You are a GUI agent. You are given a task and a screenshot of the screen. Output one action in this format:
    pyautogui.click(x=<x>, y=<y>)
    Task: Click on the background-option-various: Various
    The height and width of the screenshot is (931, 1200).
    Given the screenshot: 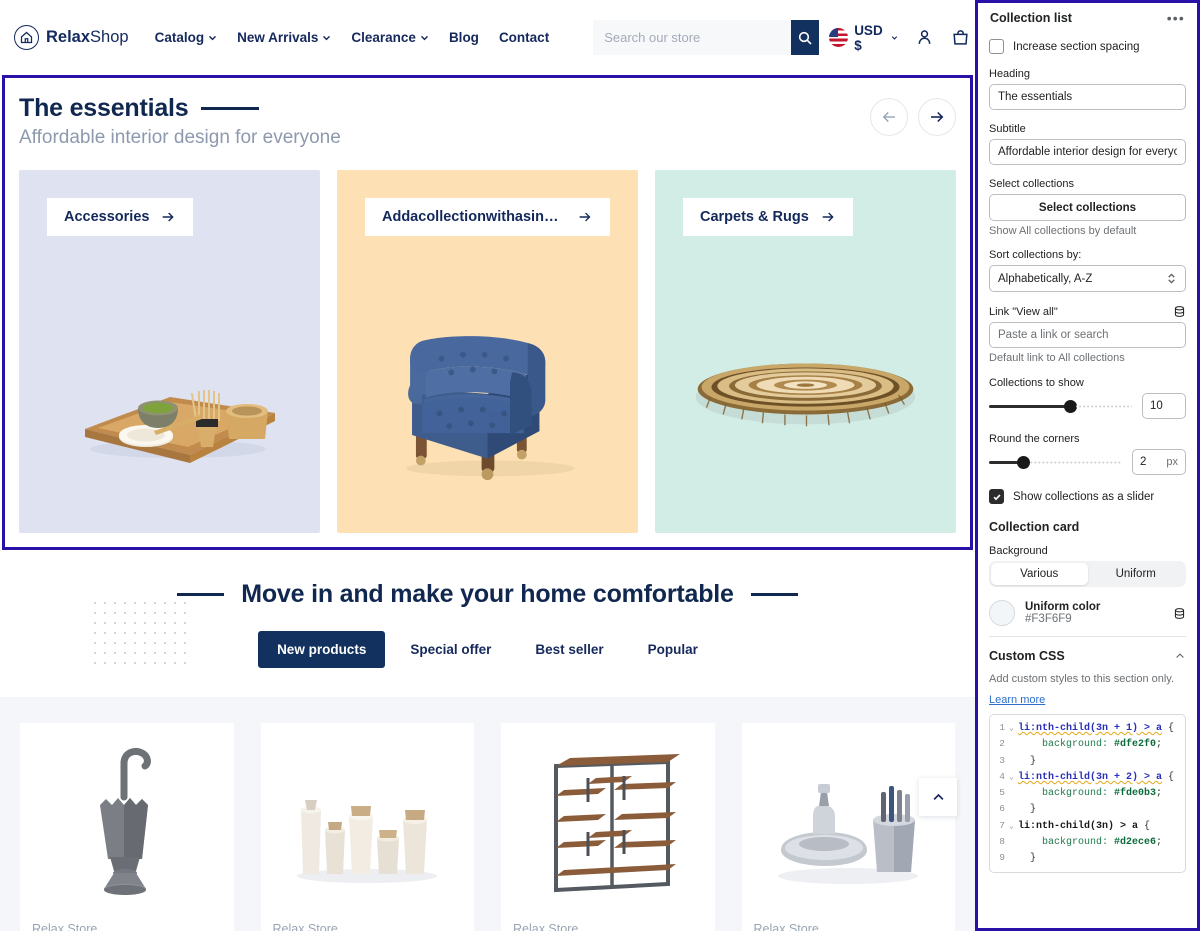 What is the action you would take?
    pyautogui.click(x=1039, y=574)
    